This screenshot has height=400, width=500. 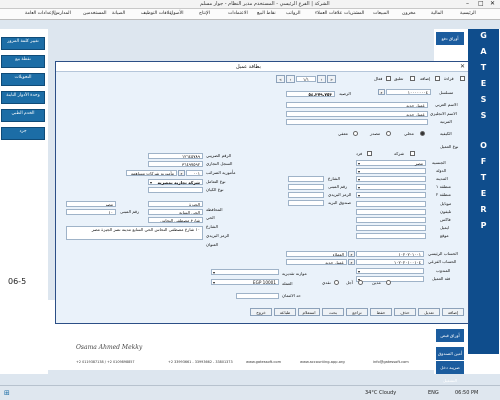 What do you see at coordinates (381, 312) in the screenshot?
I see `dialog-action-button: حفظ` at bounding box center [381, 312].